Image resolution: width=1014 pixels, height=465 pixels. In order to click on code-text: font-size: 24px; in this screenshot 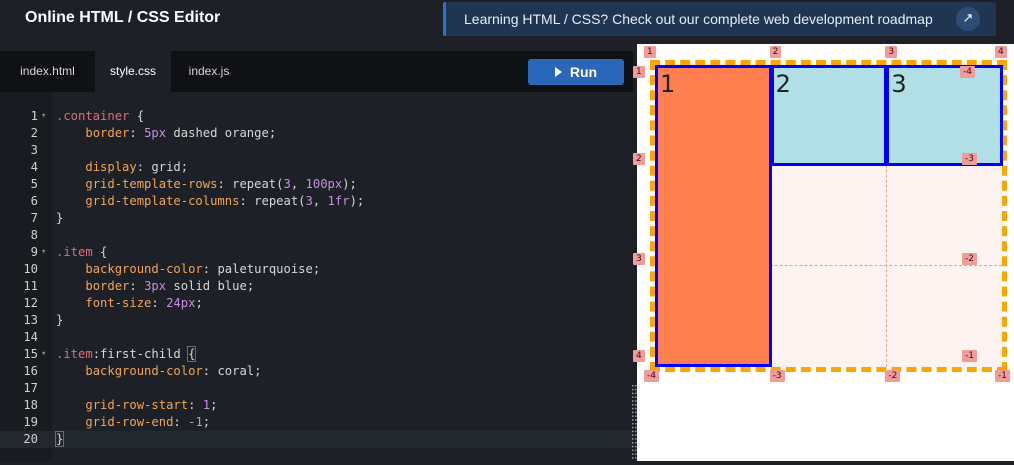, I will do `click(144, 303)`.